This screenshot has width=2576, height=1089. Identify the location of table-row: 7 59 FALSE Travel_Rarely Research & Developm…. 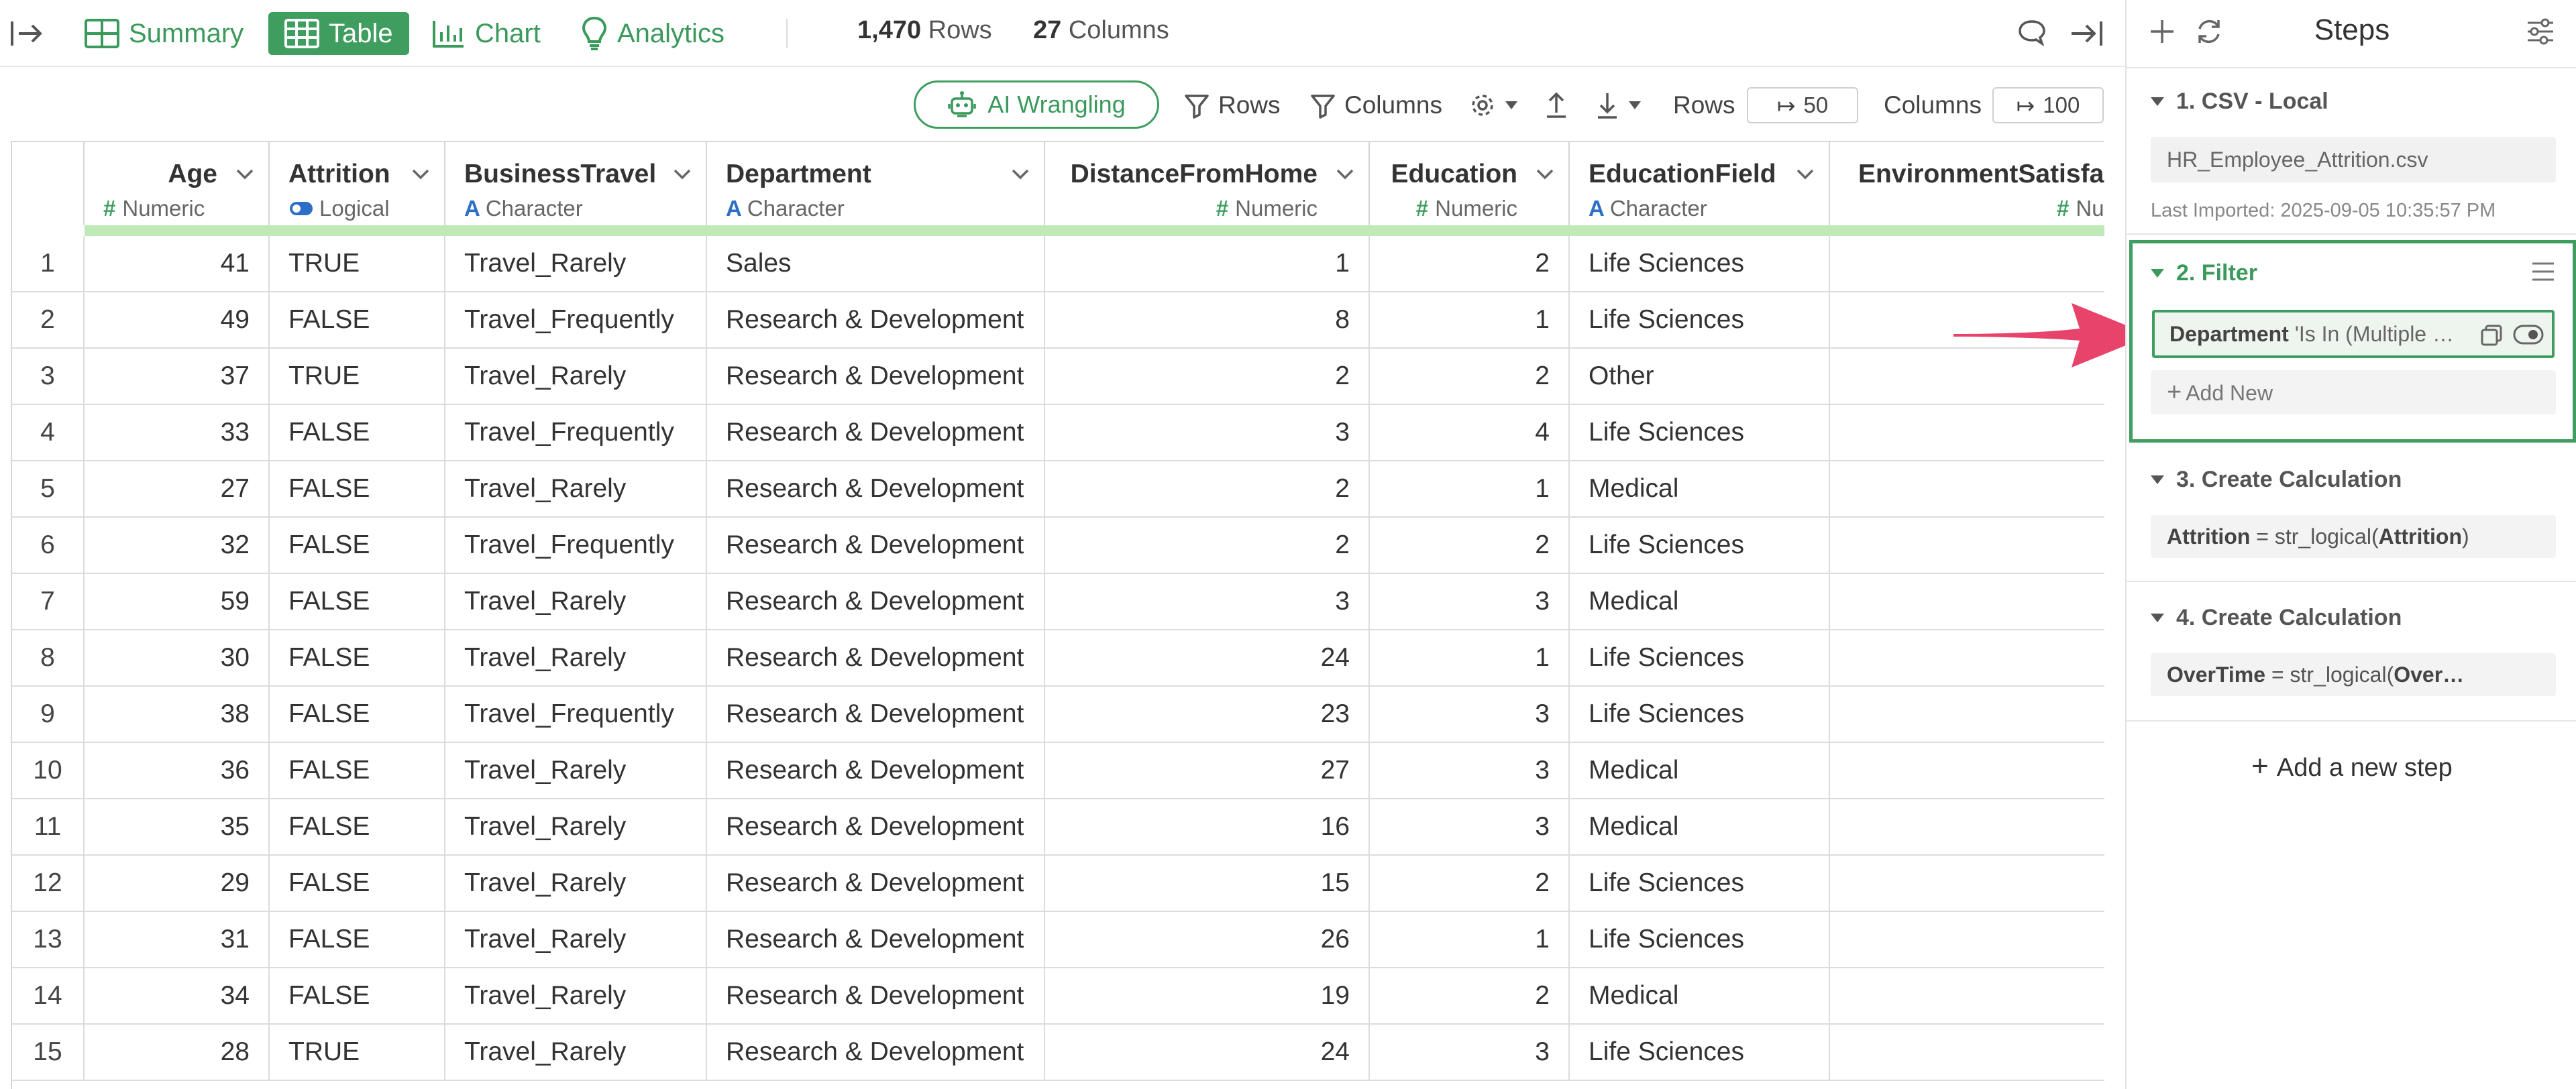
(1058, 602).